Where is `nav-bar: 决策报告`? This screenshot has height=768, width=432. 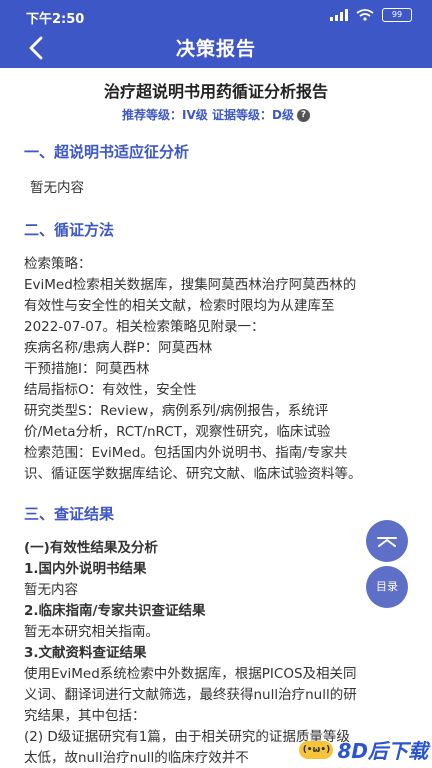 nav-bar: 决策报告 is located at coordinates (216, 49).